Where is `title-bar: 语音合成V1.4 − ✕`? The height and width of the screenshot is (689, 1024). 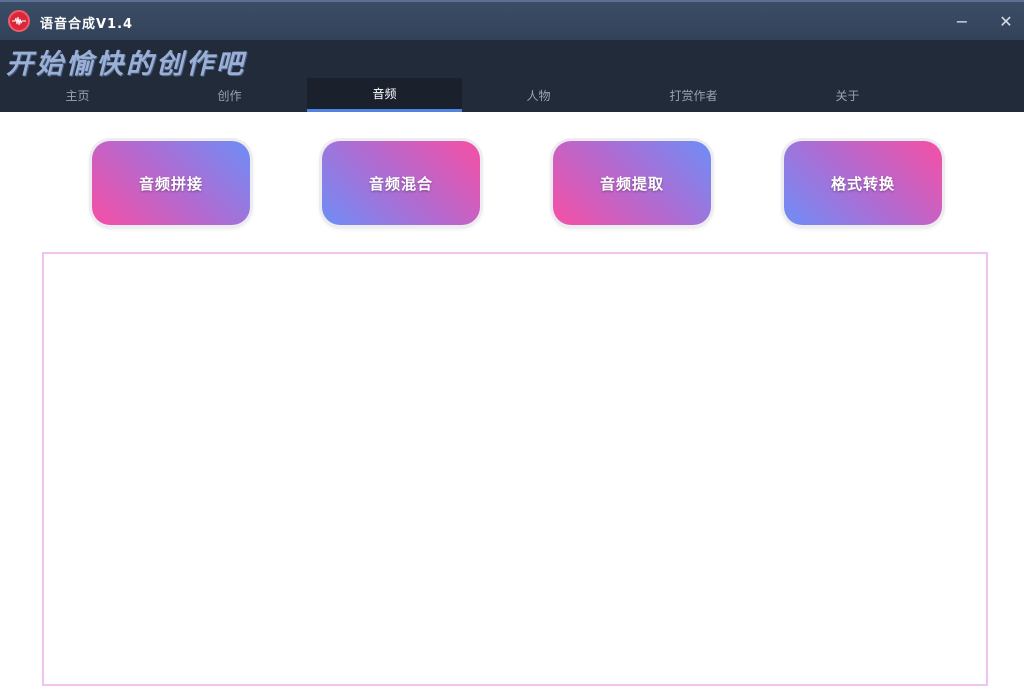
title-bar: 语音合成V1.4 − ✕ is located at coordinates (512, 20).